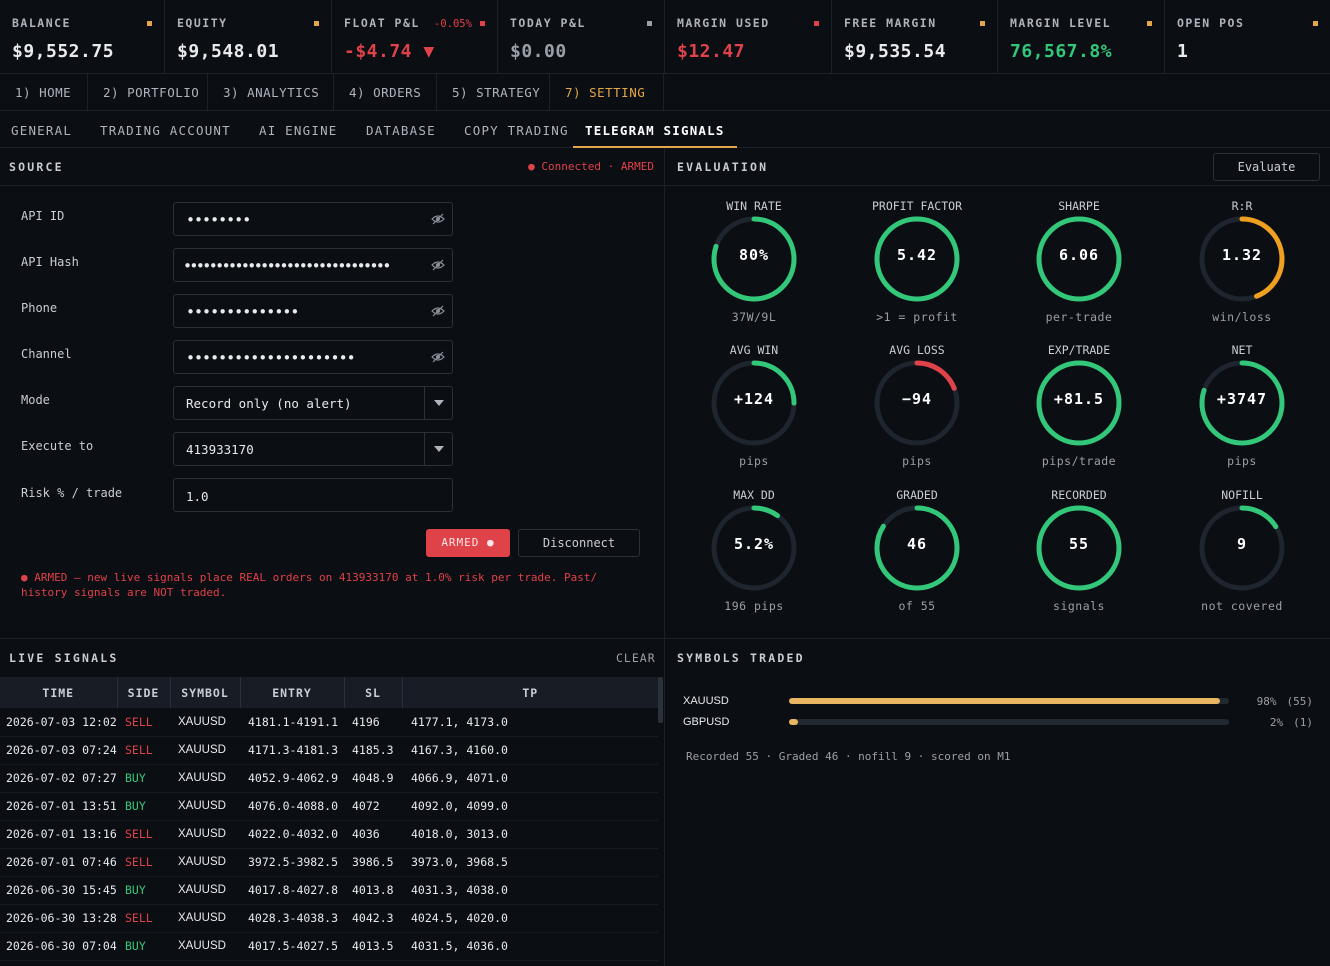  What do you see at coordinates (1061, 23) in the screenshot?
I see `stat-label: MARGIN LEVEL` at bounding box center [1061, 23].